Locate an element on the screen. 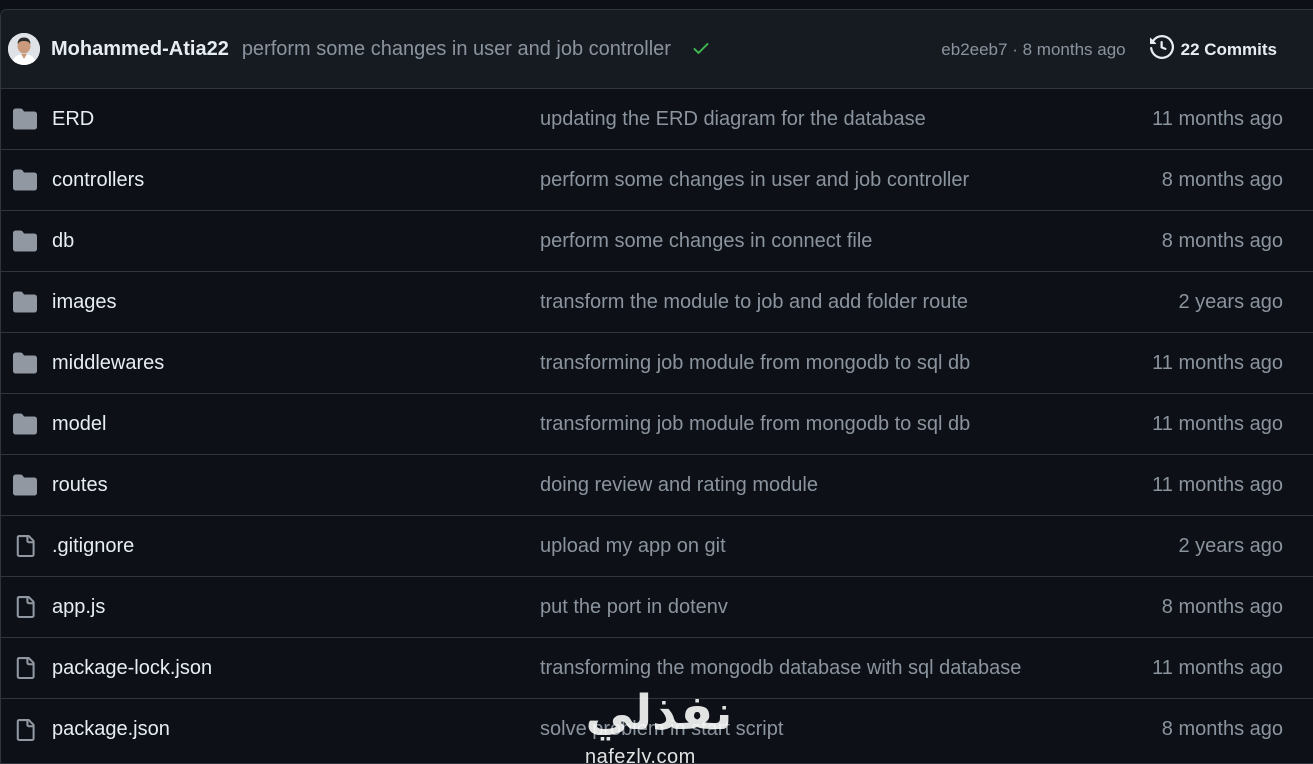 The height and width of the screenshot is (764, 1313). check-icon is located at coordinates (701, 50).